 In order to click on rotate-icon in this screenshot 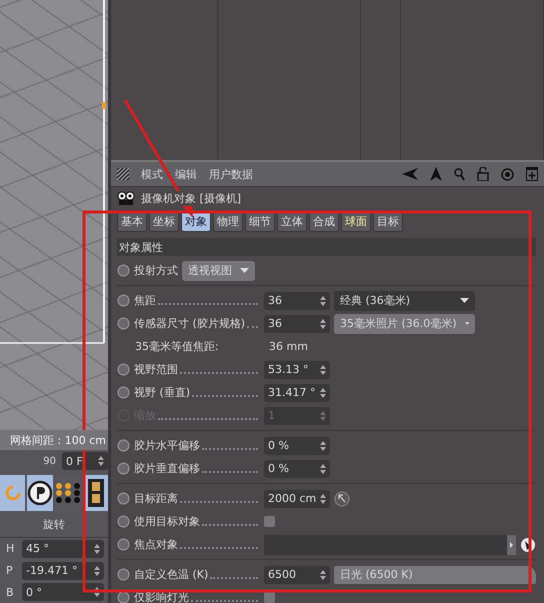, I will do `click(12, 492)`.